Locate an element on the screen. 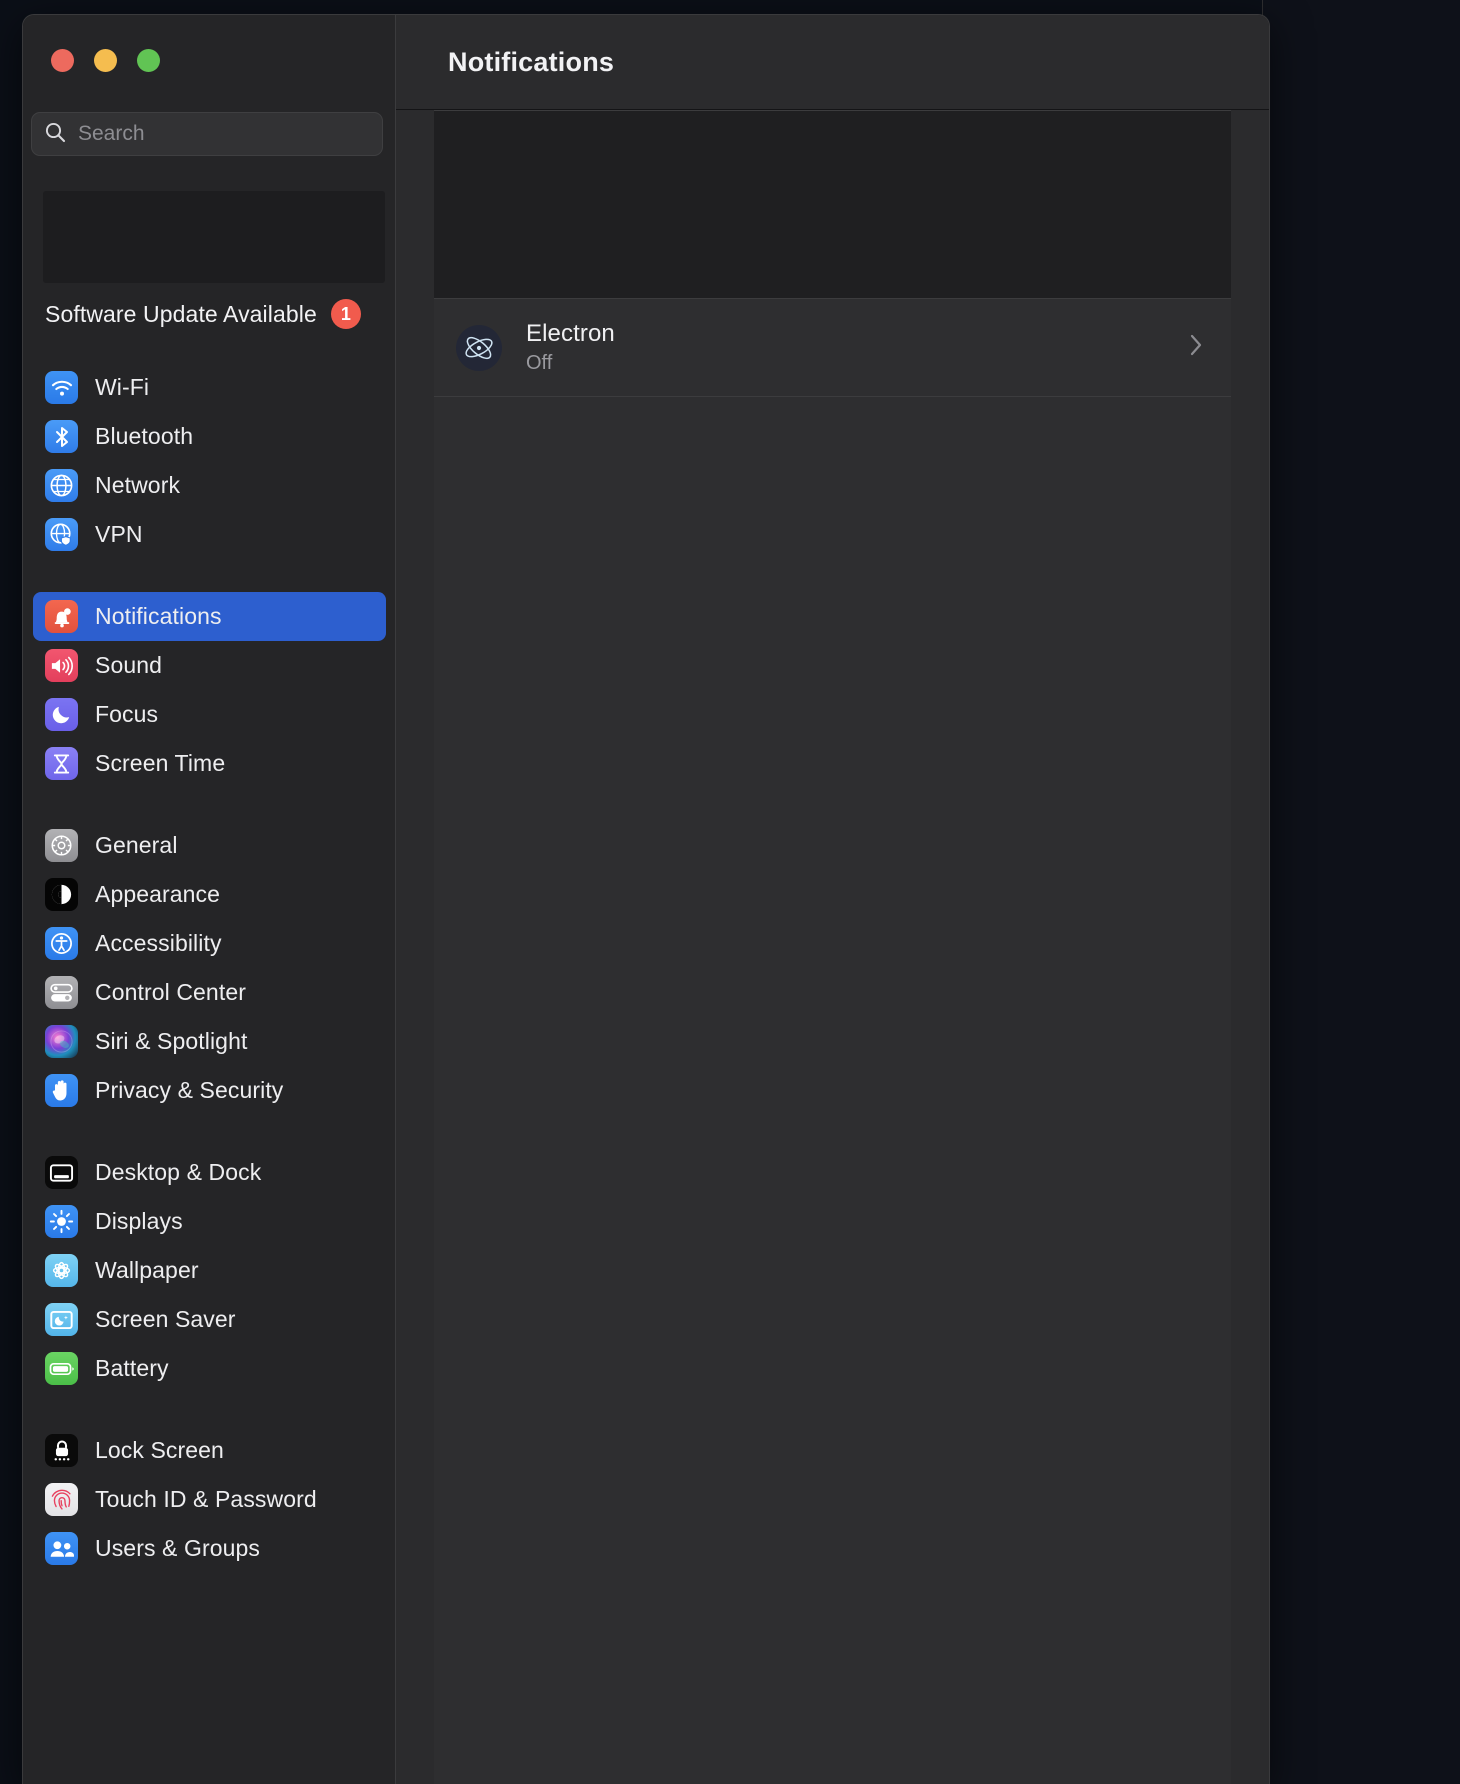 The width and height of the screenshot is (1460, 1784). sidebar-item-label: Bluetooth is located at coordinates (144, 436).